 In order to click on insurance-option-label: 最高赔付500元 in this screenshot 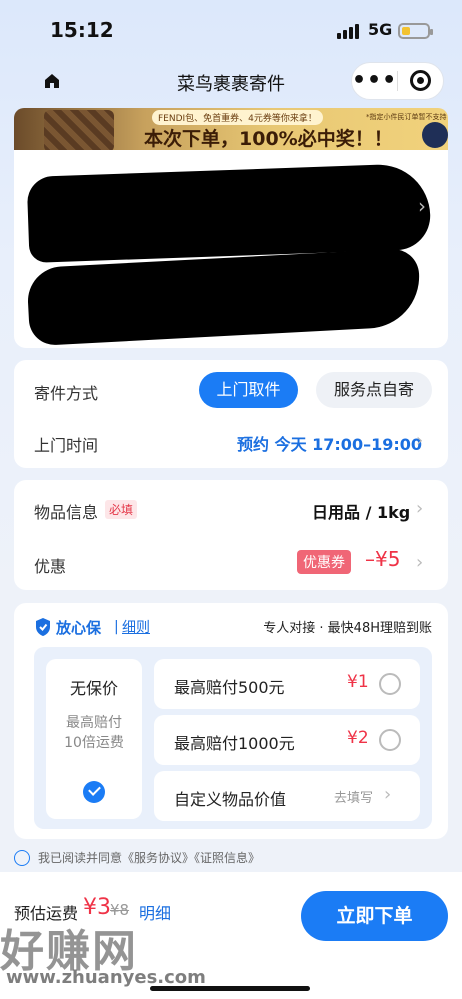, I will do `click(229, 687)`.